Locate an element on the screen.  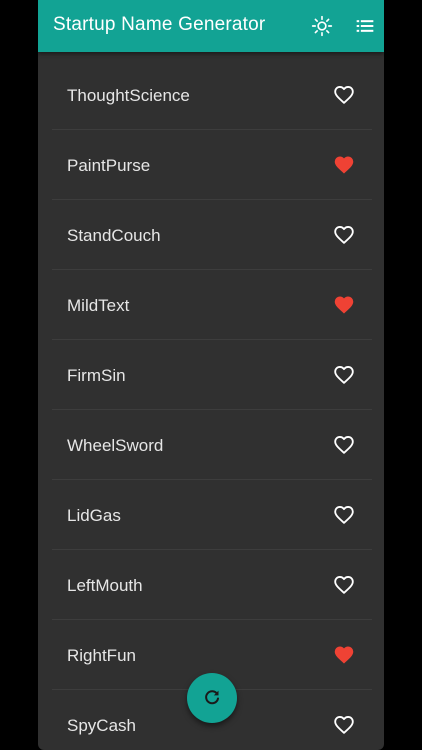
startup-name: LeftMouth is located at coordinates (105, 585).